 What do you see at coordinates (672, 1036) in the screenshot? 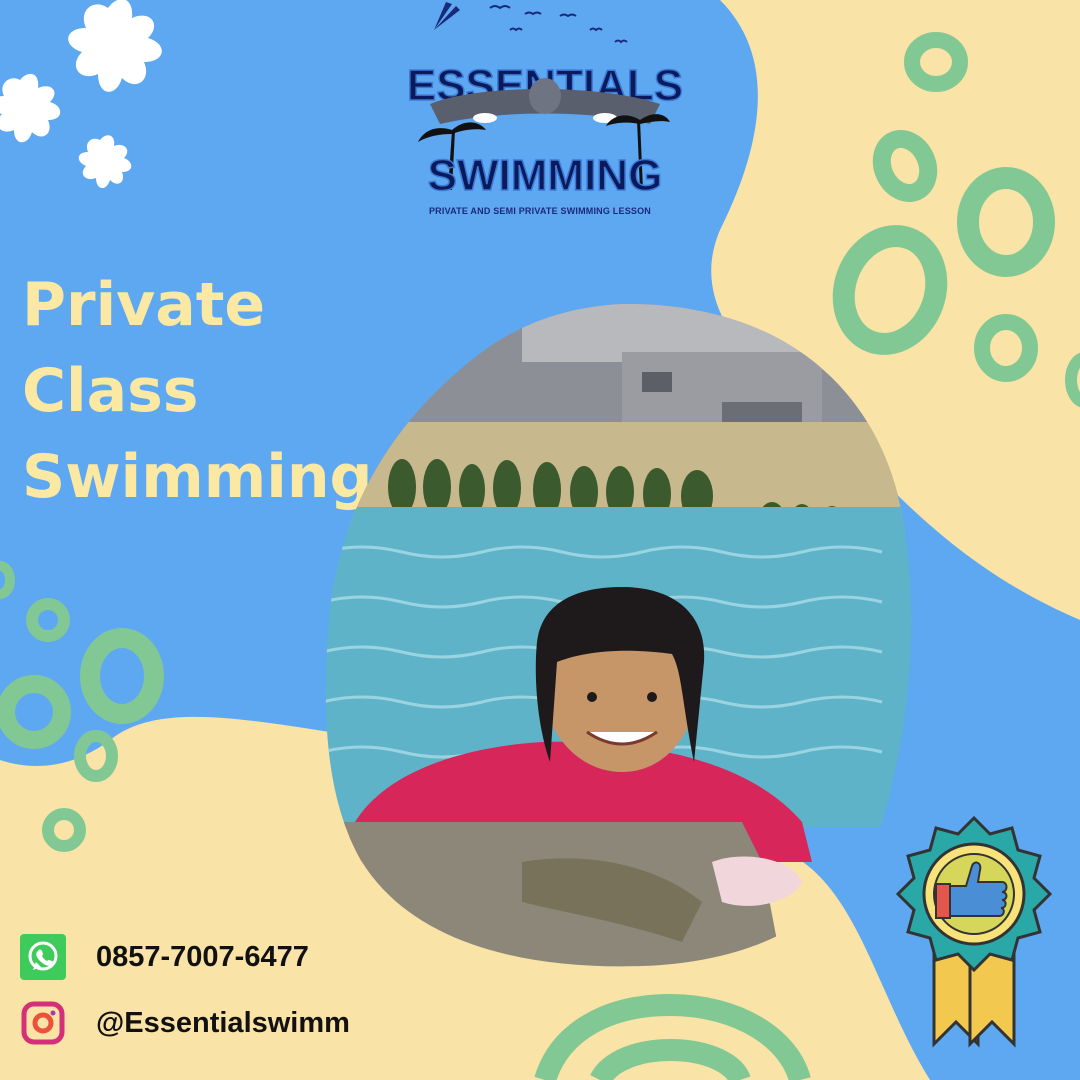
I see `green-arcs-bottom` at bounding box center [672, 1036].